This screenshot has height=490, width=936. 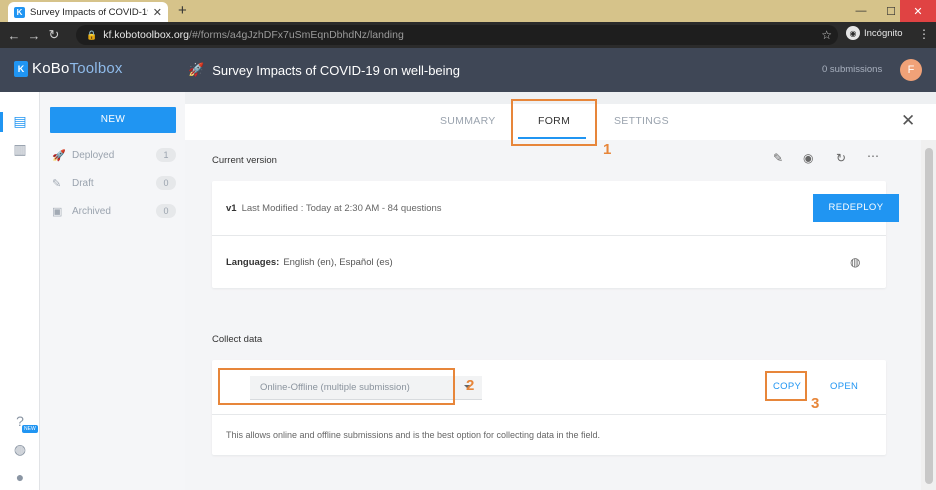 I want to click on browser-tab-title: Survey Impacts of COVID-19 on w, so click(x=89, y=12).